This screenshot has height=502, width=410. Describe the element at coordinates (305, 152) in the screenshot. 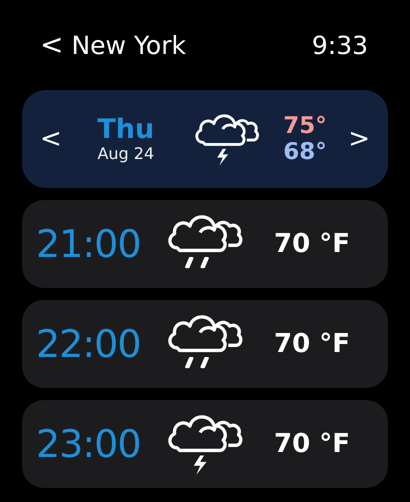

I see `low-temperature: 68°` at that location.